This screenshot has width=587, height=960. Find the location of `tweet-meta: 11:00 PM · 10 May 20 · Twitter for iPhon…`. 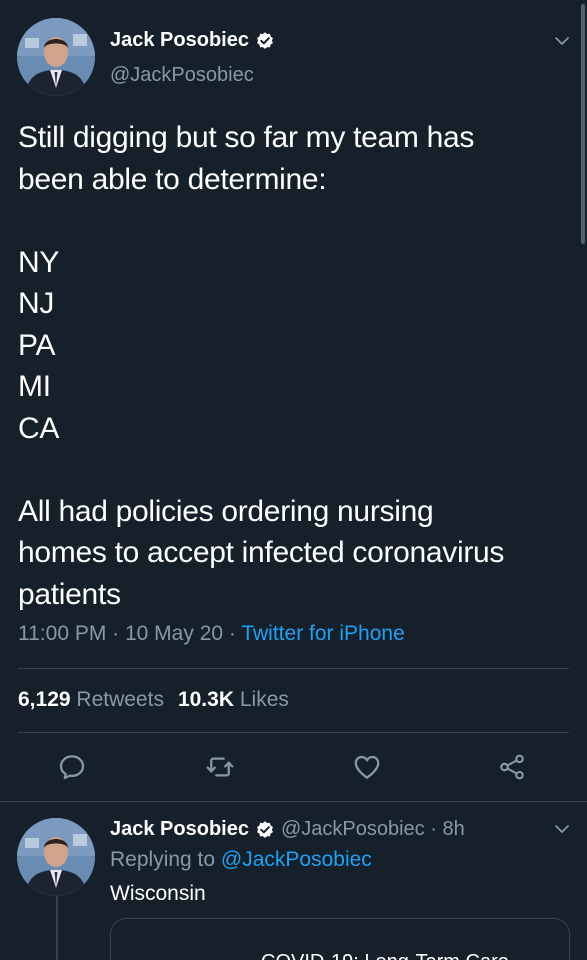

tweet-meta: 11:00 PM · 10 May 20 · Twitter for iPhon… is located at coordinates (211, 634).